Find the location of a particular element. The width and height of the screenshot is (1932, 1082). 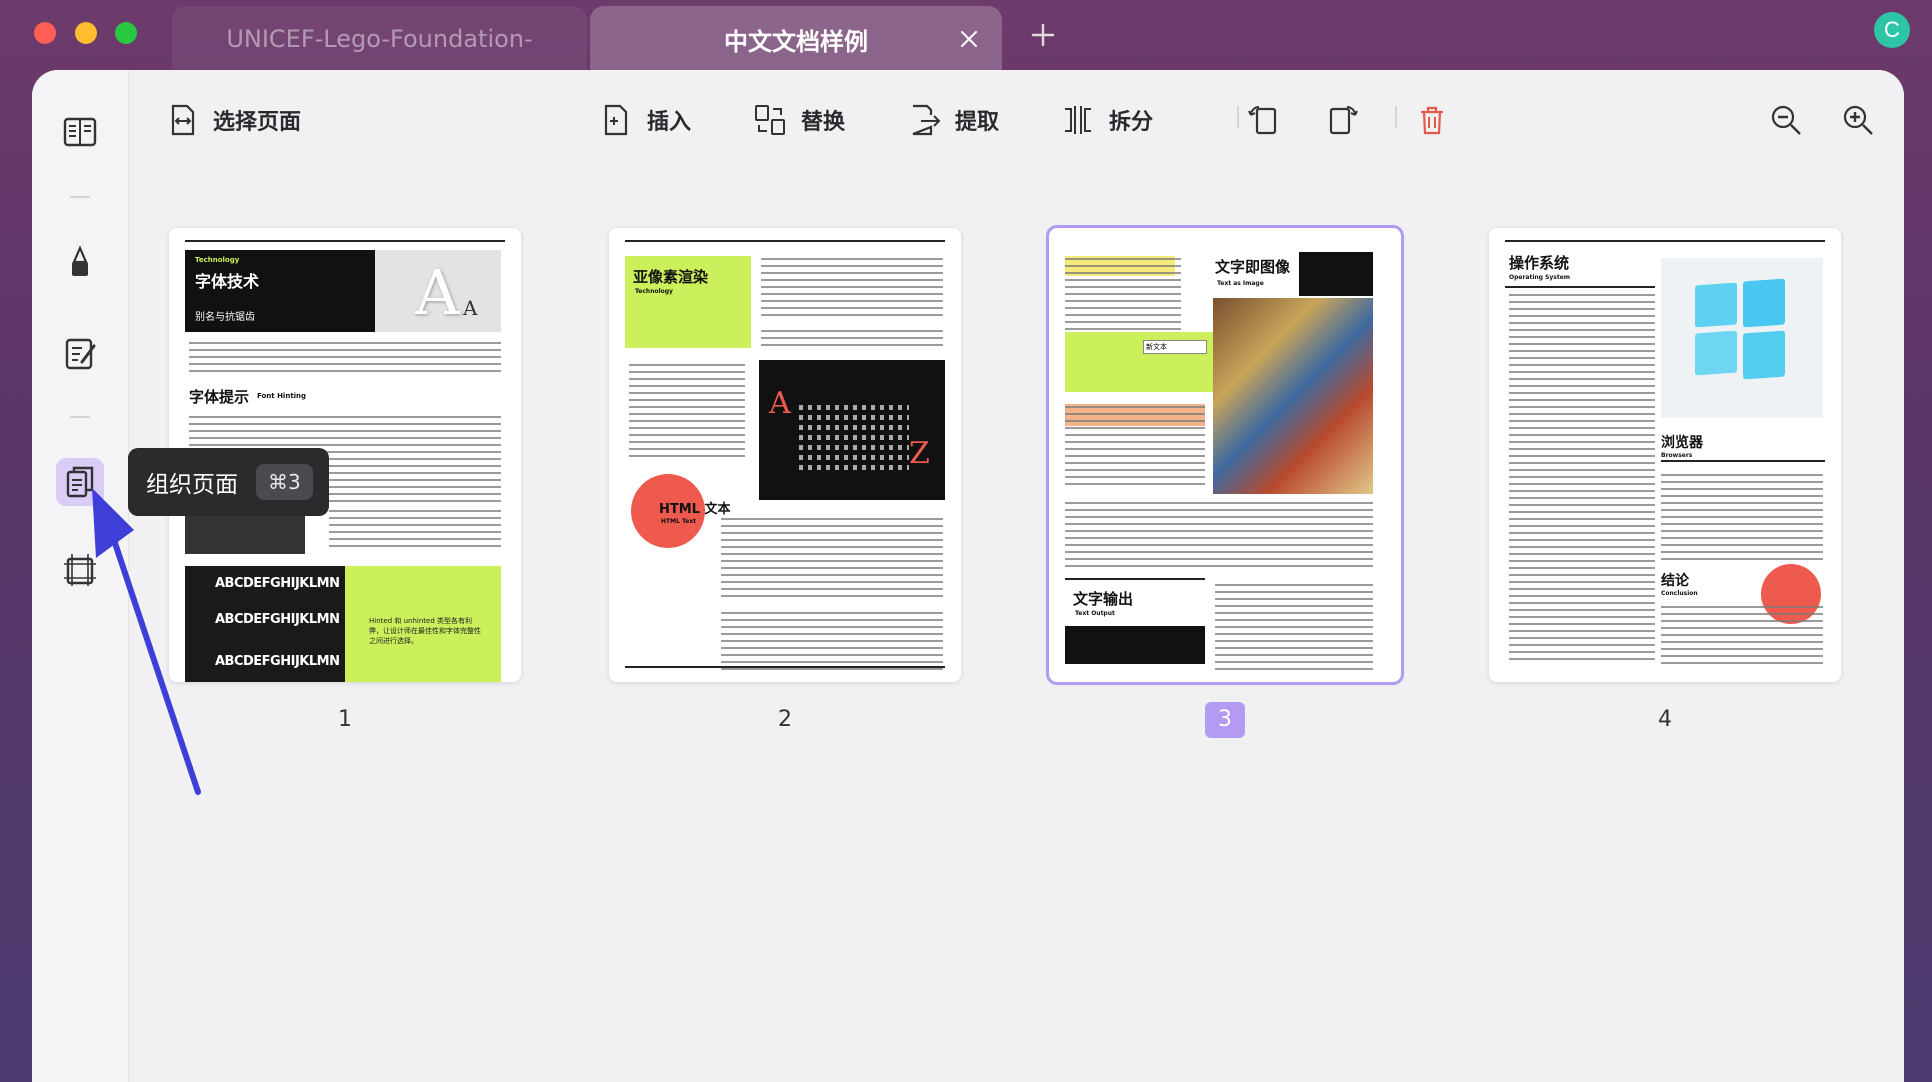

page-thumbnail-2: 亚像素渲染 Technology A Z HTML 文本 HTML Text is located at coordinates (785, 455).